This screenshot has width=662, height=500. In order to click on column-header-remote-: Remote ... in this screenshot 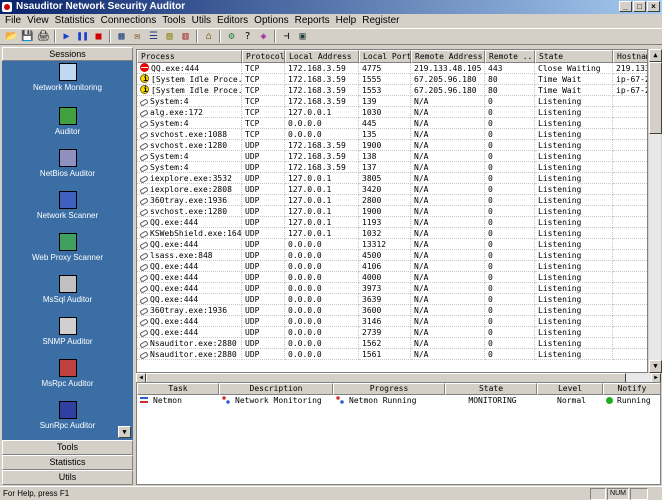, I will do `click(510, 56)`.